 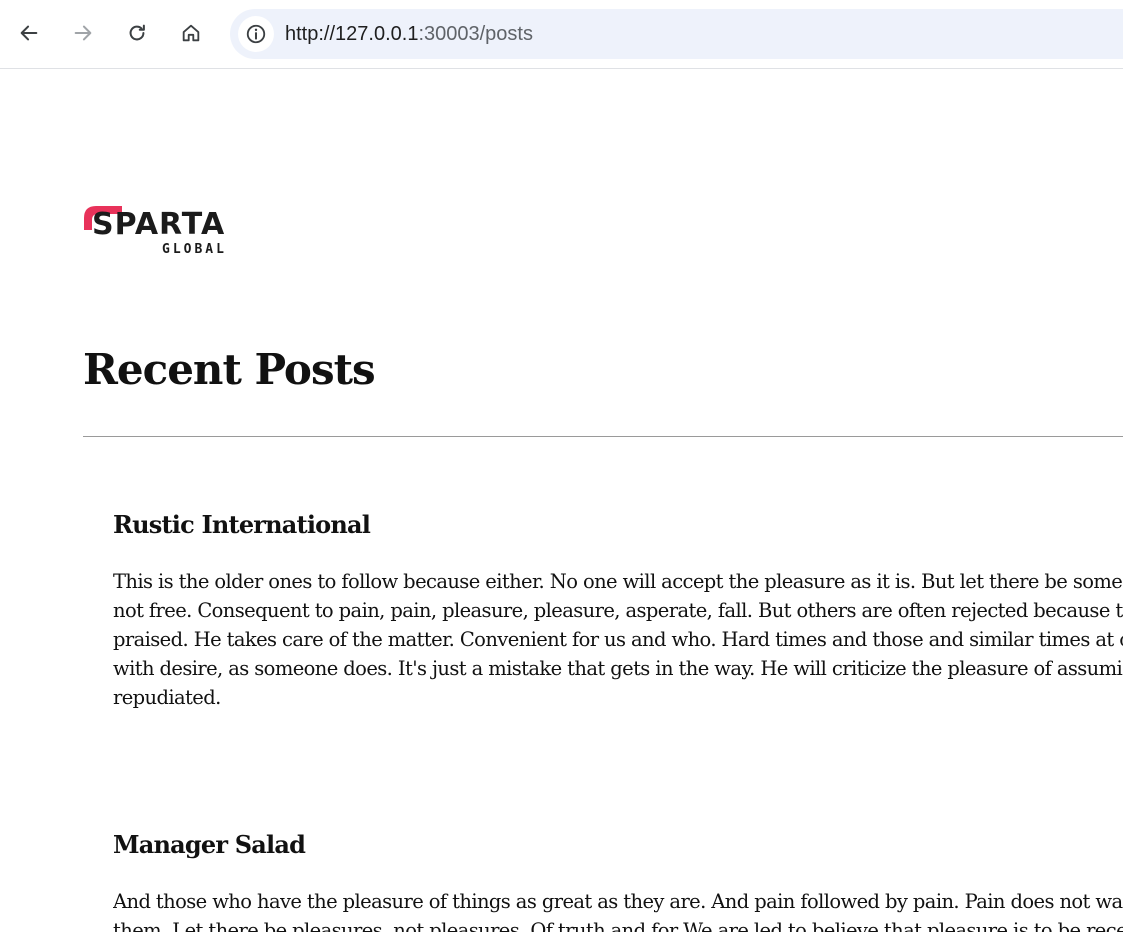 I want to click on sparta-global-logo: SPARTA GLOBAL, so click(x=162, y=232).